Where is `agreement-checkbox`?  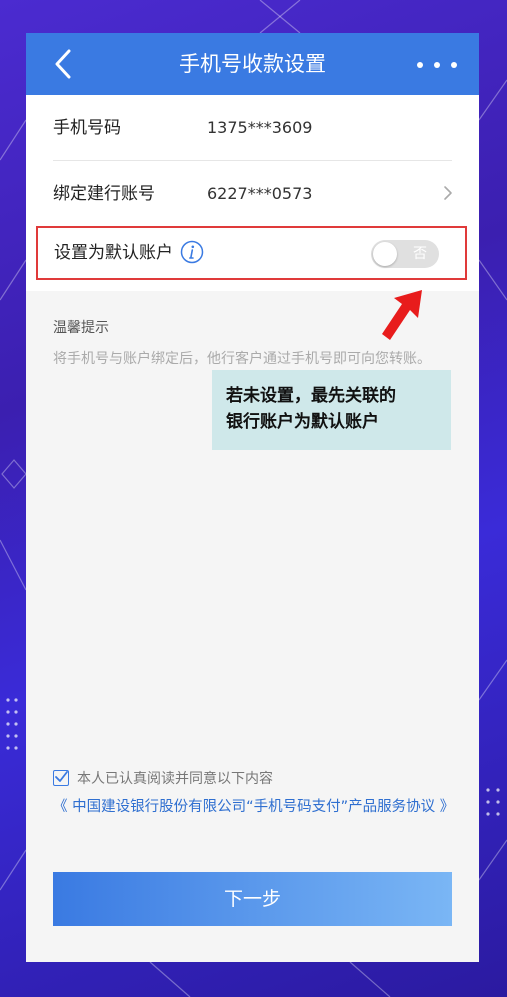
agreement-checkbox is located at coordinates (61, 778).